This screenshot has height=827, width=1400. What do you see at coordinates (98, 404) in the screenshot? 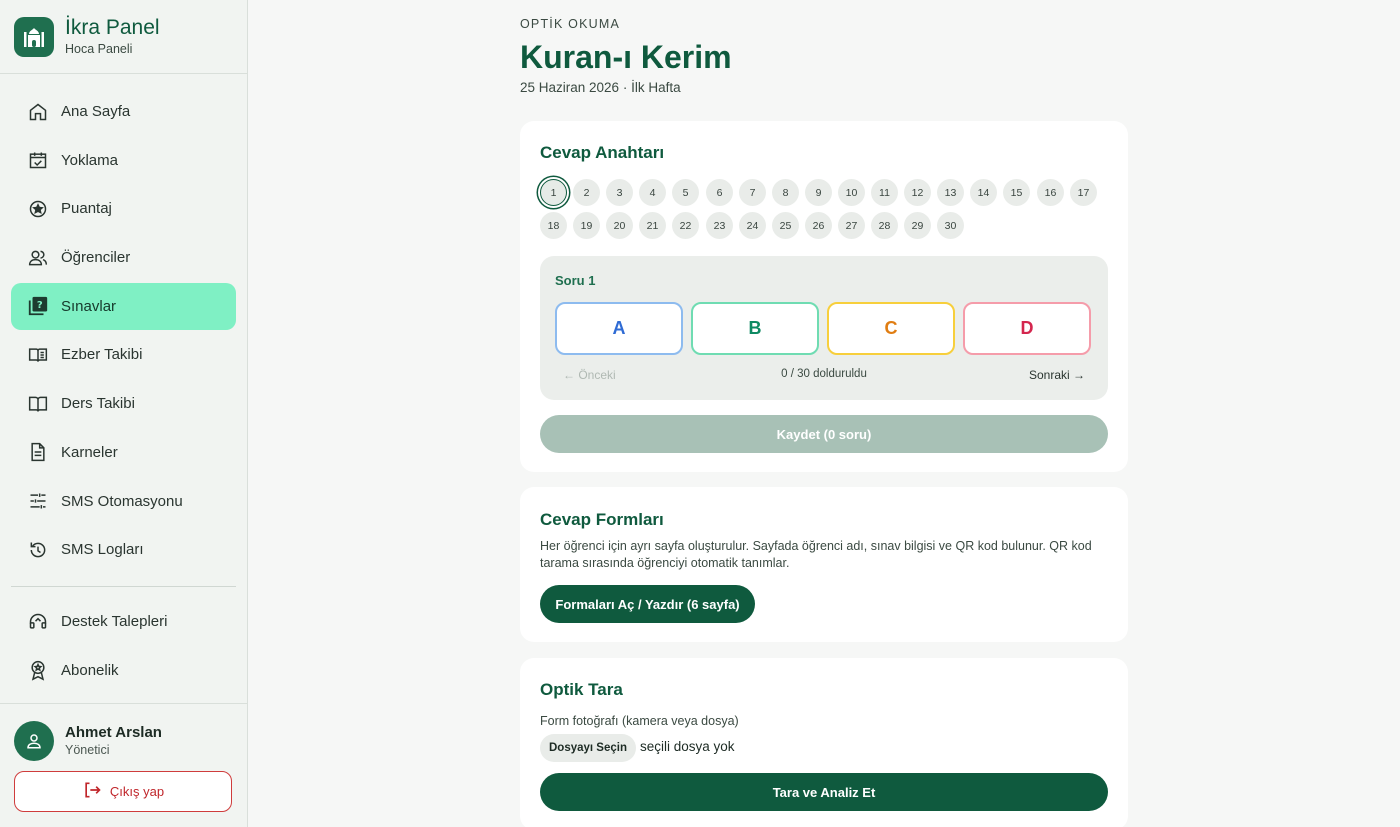
I see `nav-label: Ders Takibi` at bounding box center [98, 404].